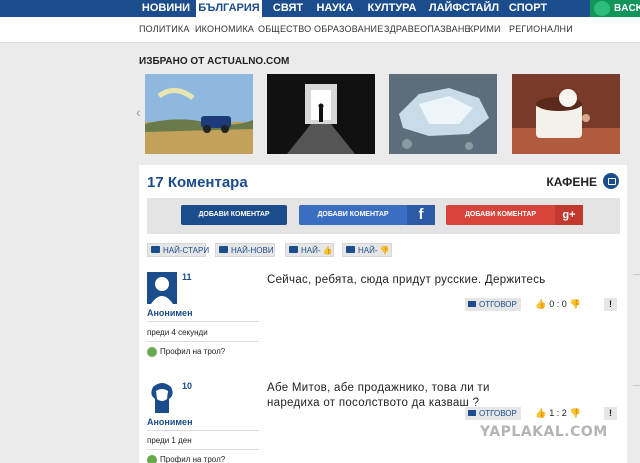  Describe the element at coordinates (187, 386) in the screenshot. I see `comment-number: 10` at that location.